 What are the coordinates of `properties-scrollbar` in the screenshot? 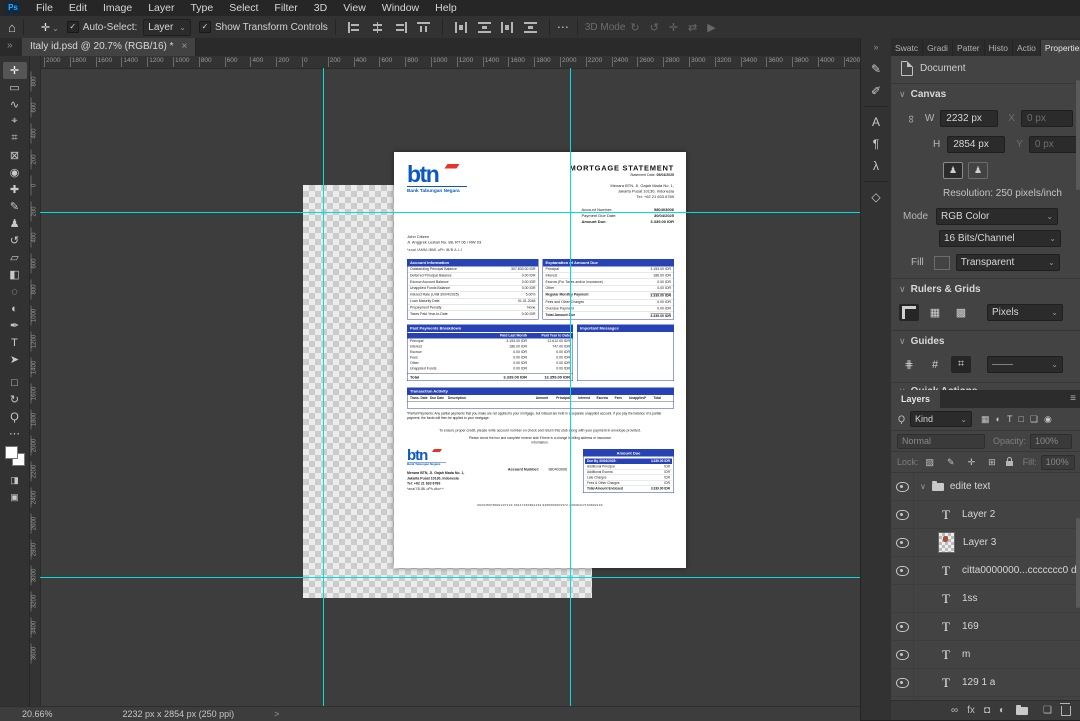 It's located at (1078, 135).